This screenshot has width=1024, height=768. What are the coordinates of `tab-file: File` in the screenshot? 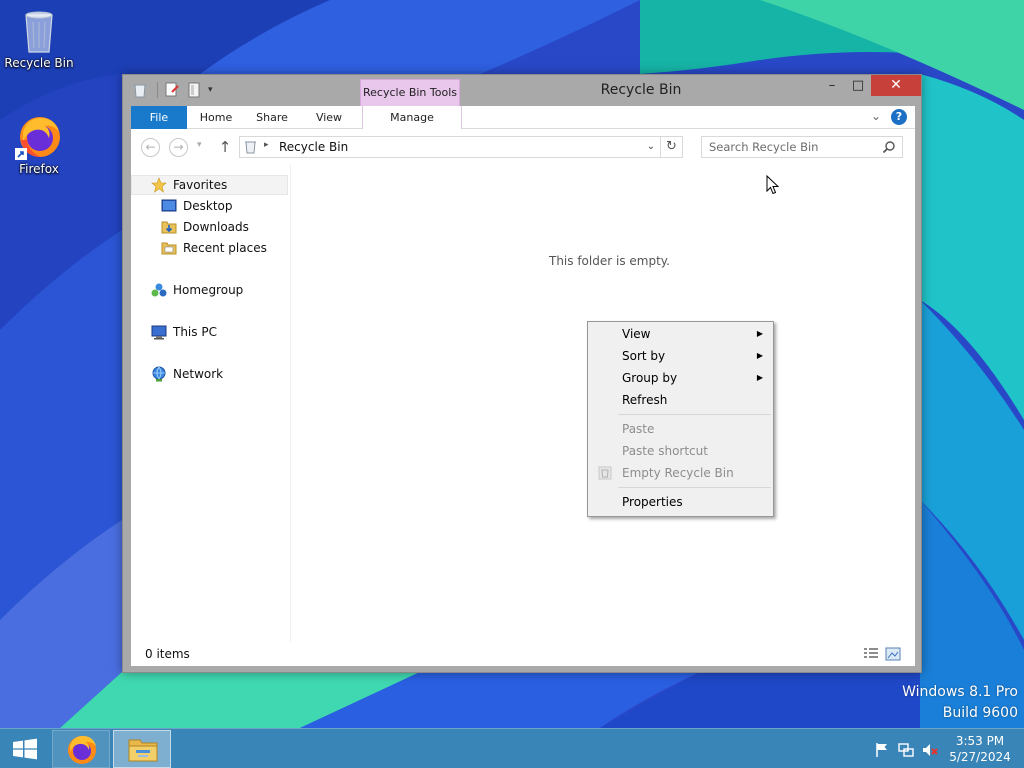 It's located at (159, 117).